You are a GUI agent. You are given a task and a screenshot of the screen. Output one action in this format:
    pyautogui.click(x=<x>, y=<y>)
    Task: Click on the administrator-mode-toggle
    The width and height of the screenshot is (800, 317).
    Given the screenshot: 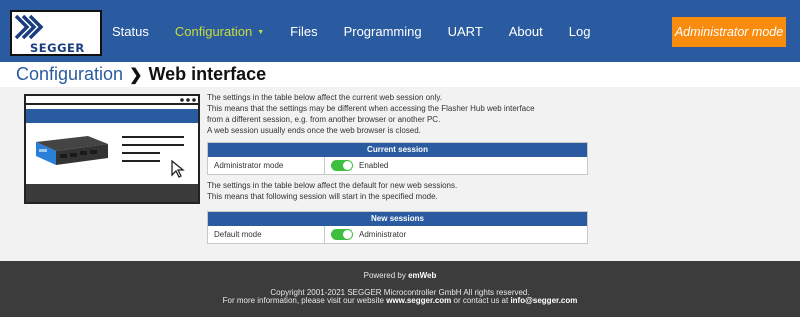 What is the action you would take?
    pyautogui.click(x=342, y=165)
    